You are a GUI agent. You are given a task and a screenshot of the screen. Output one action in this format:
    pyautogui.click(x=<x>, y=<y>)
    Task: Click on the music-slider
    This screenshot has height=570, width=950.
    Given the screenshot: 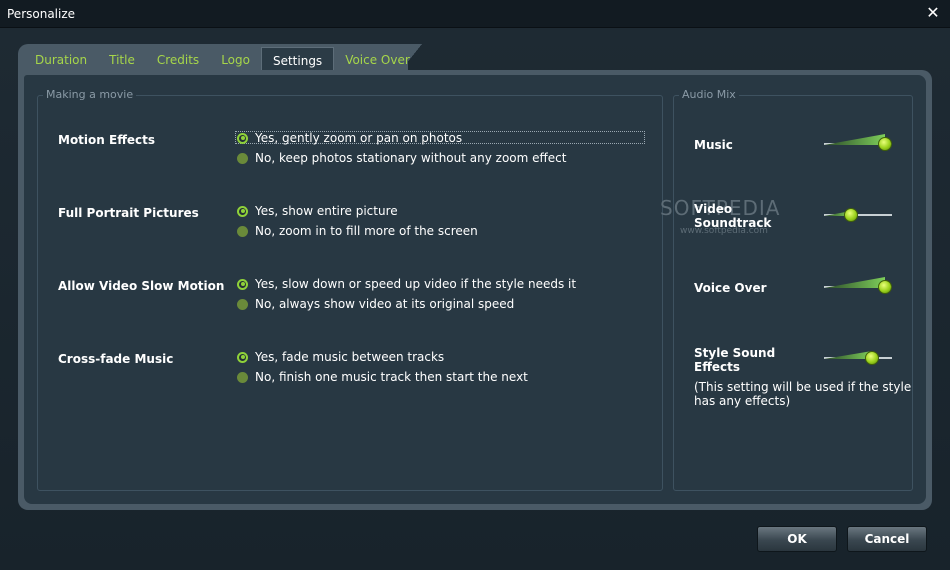 What is the action you would take?
    pyautogui.click(x=859, y=143)
    